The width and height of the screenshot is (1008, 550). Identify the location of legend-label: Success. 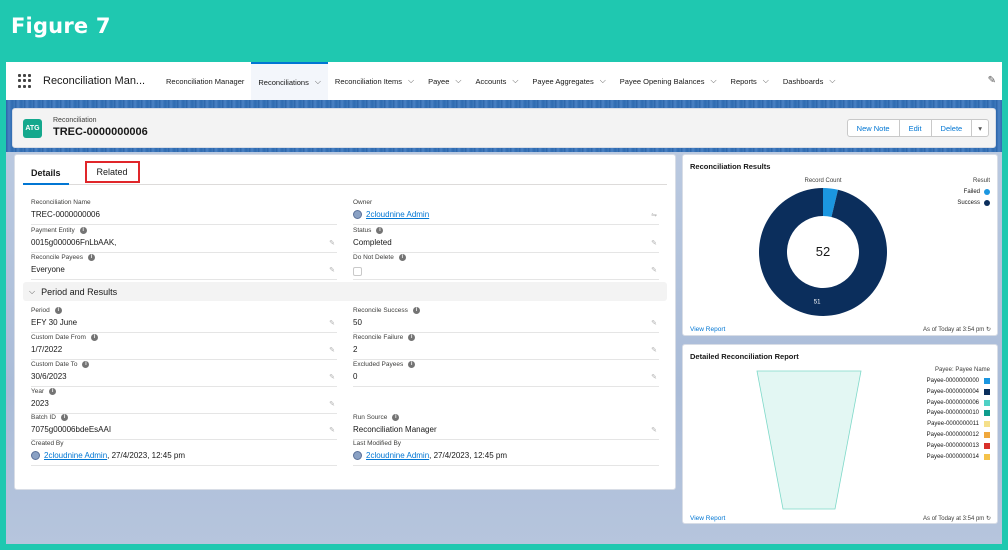
(968, 203).